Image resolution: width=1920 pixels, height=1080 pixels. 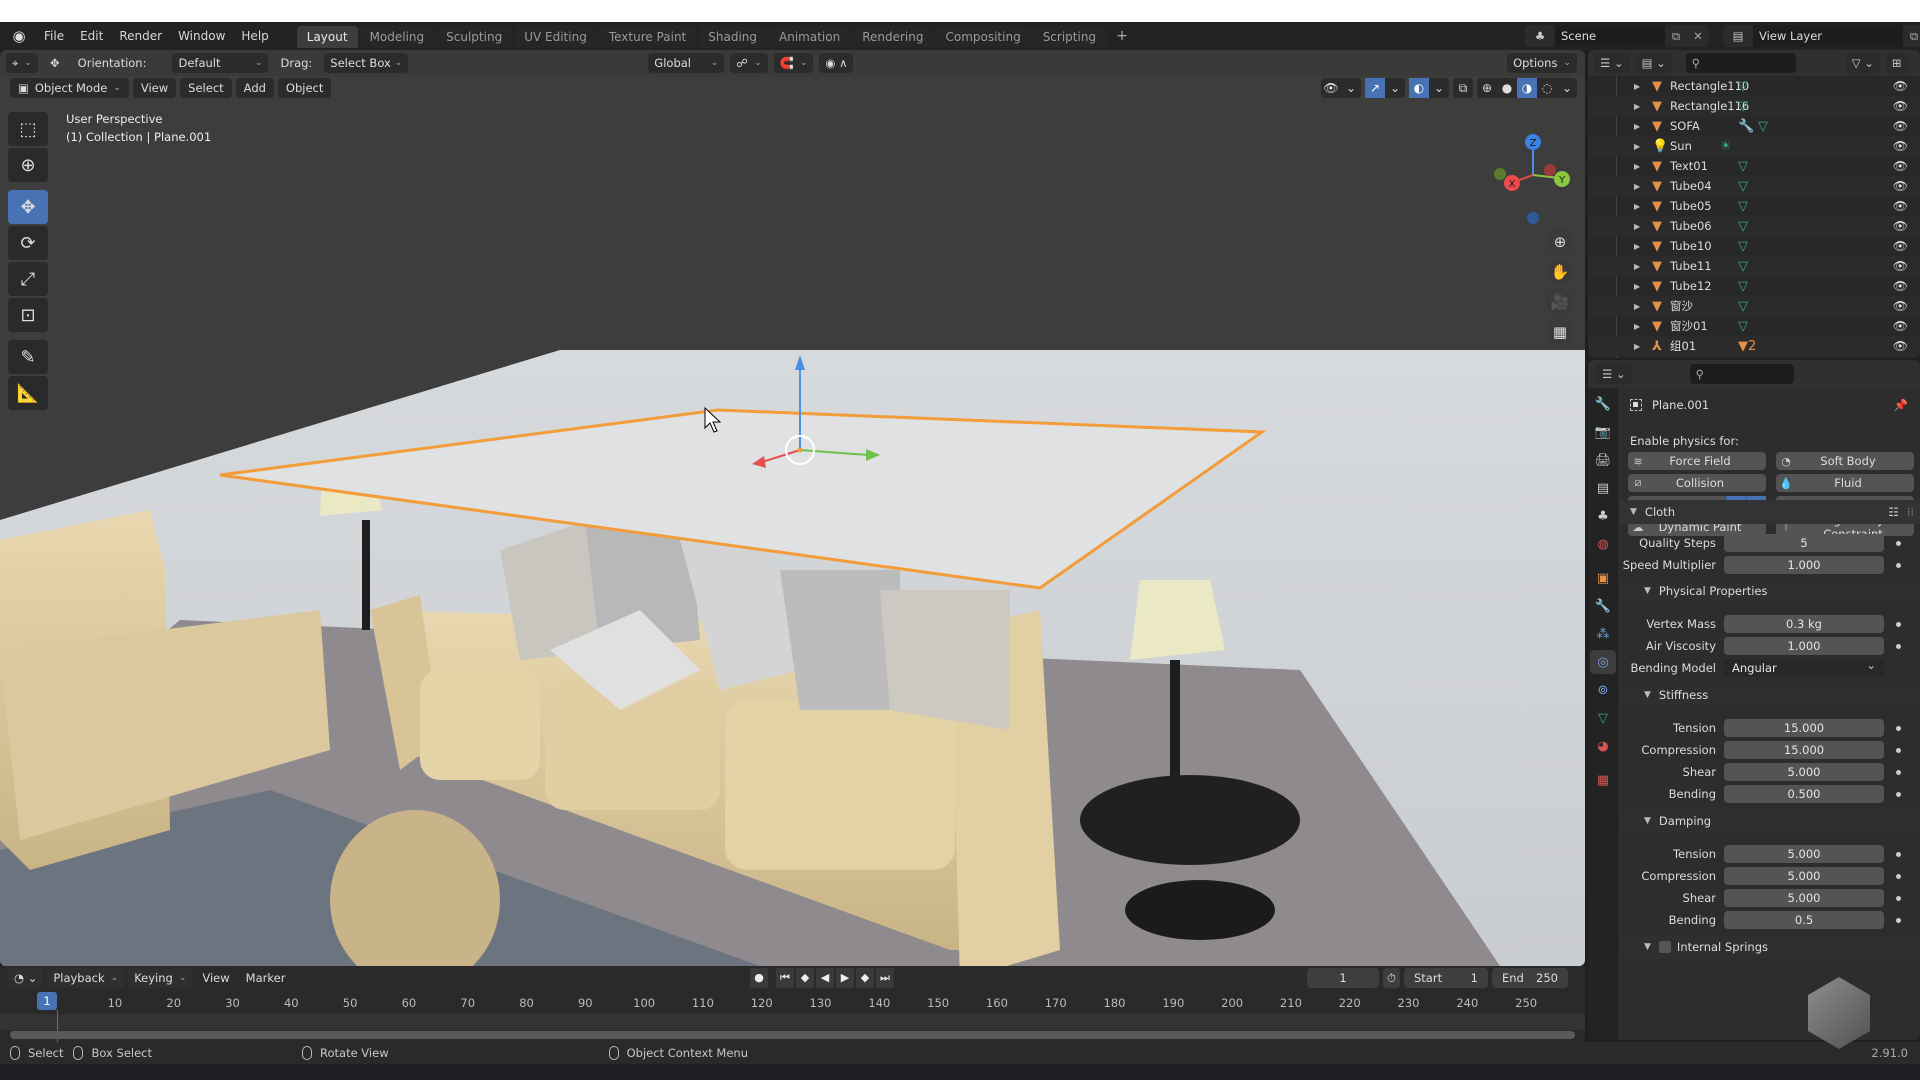 I want to click on new-collection-icon: ⊞, so click(x=1896, y=63).